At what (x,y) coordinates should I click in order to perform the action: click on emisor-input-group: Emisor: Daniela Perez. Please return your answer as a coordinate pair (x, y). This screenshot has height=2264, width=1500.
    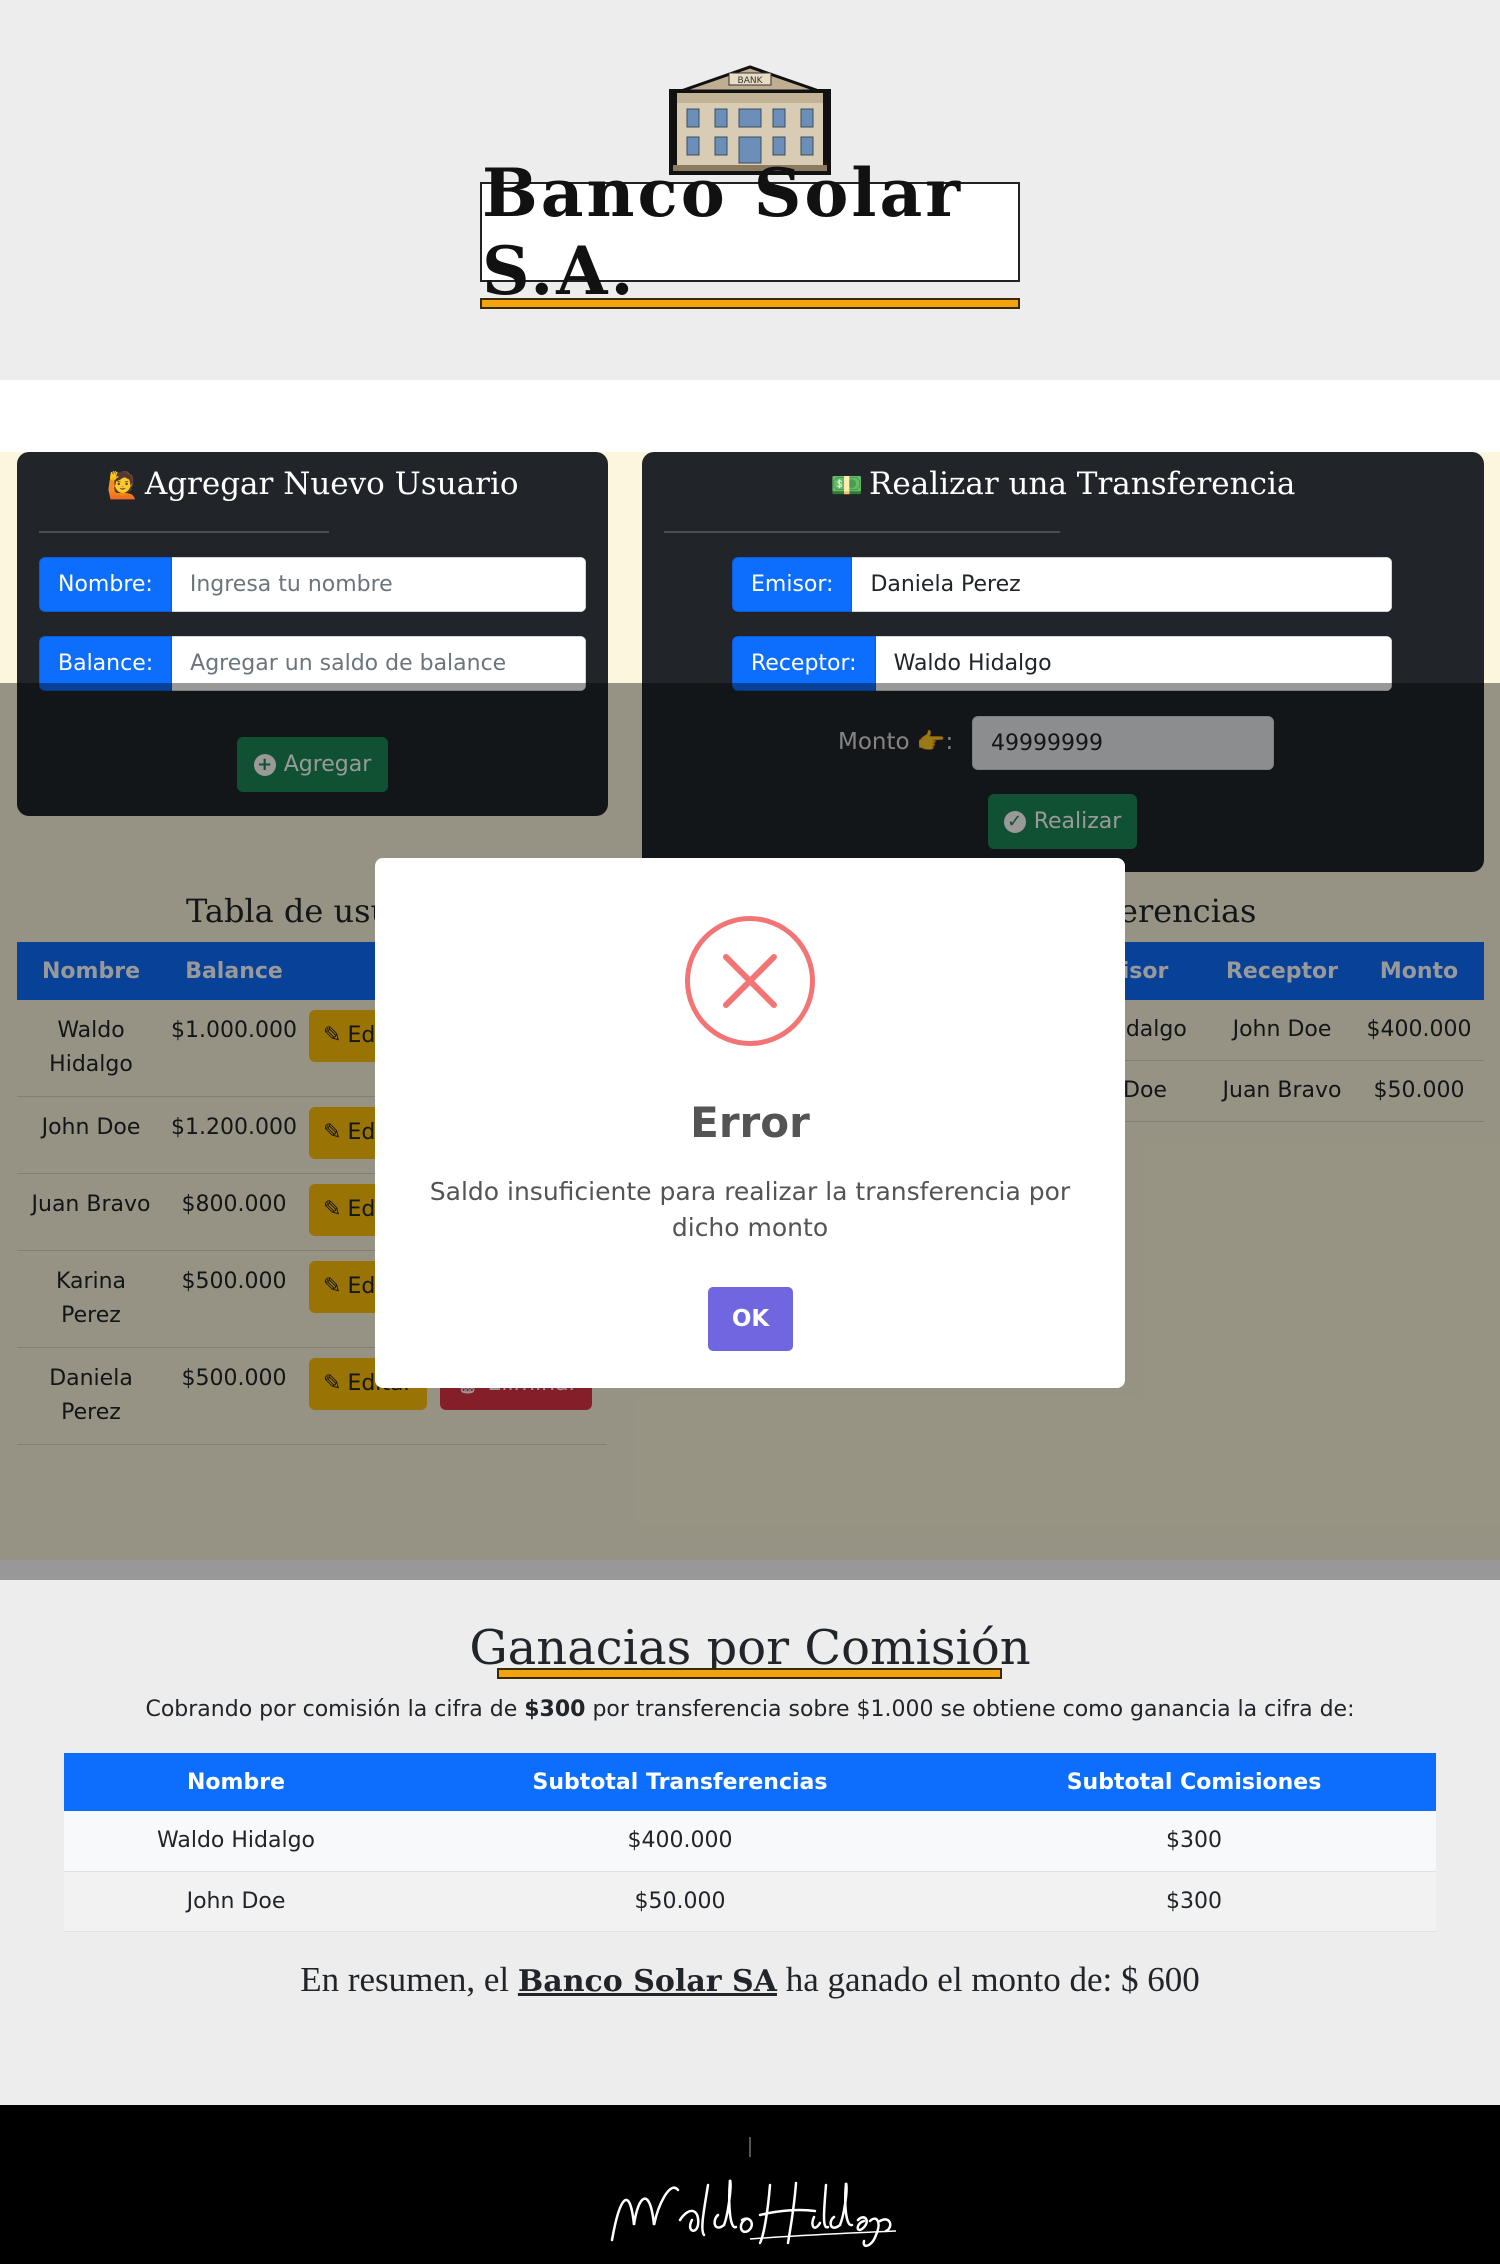
    Looking at the image, I should click on (1062, 584).